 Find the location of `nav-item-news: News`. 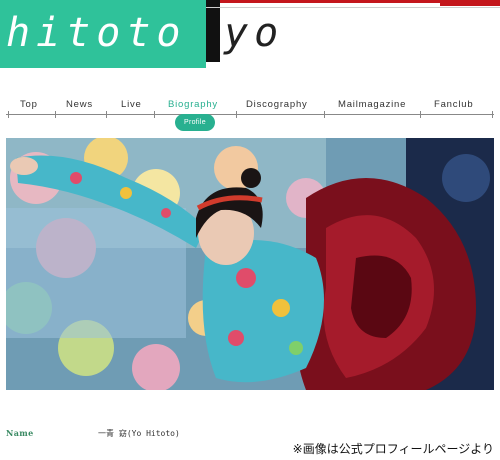

nav-item-news: News is located at coordinates (79, 104).